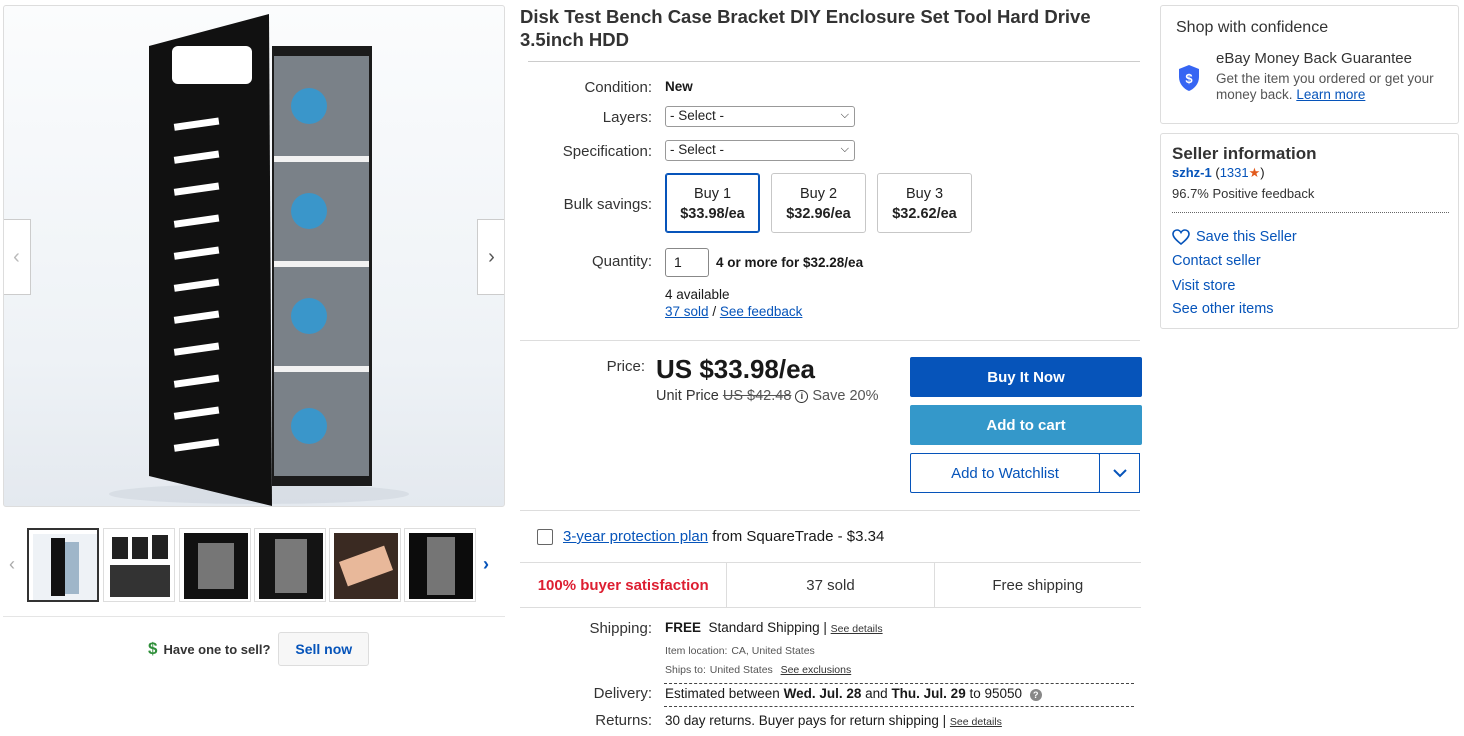  Describe the element at coordinates (1216, 261) in the screenshot. I see `contact-seller-link: Contact seller` at that location.